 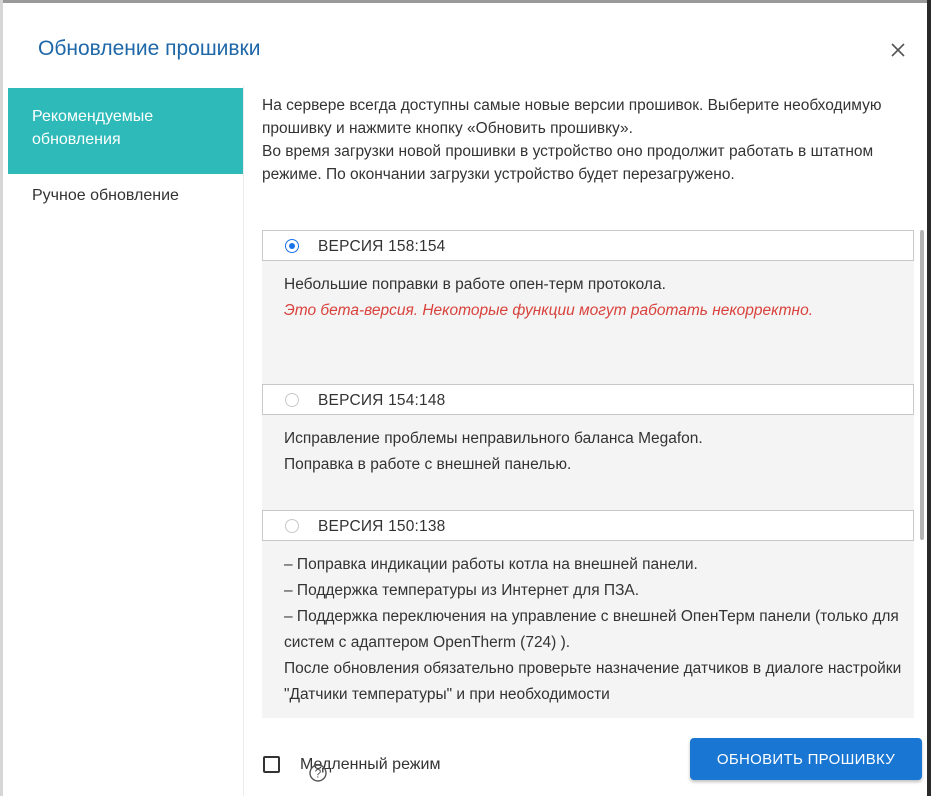 I want to click on scrollbar-thumb, so click(x=922, y=385).